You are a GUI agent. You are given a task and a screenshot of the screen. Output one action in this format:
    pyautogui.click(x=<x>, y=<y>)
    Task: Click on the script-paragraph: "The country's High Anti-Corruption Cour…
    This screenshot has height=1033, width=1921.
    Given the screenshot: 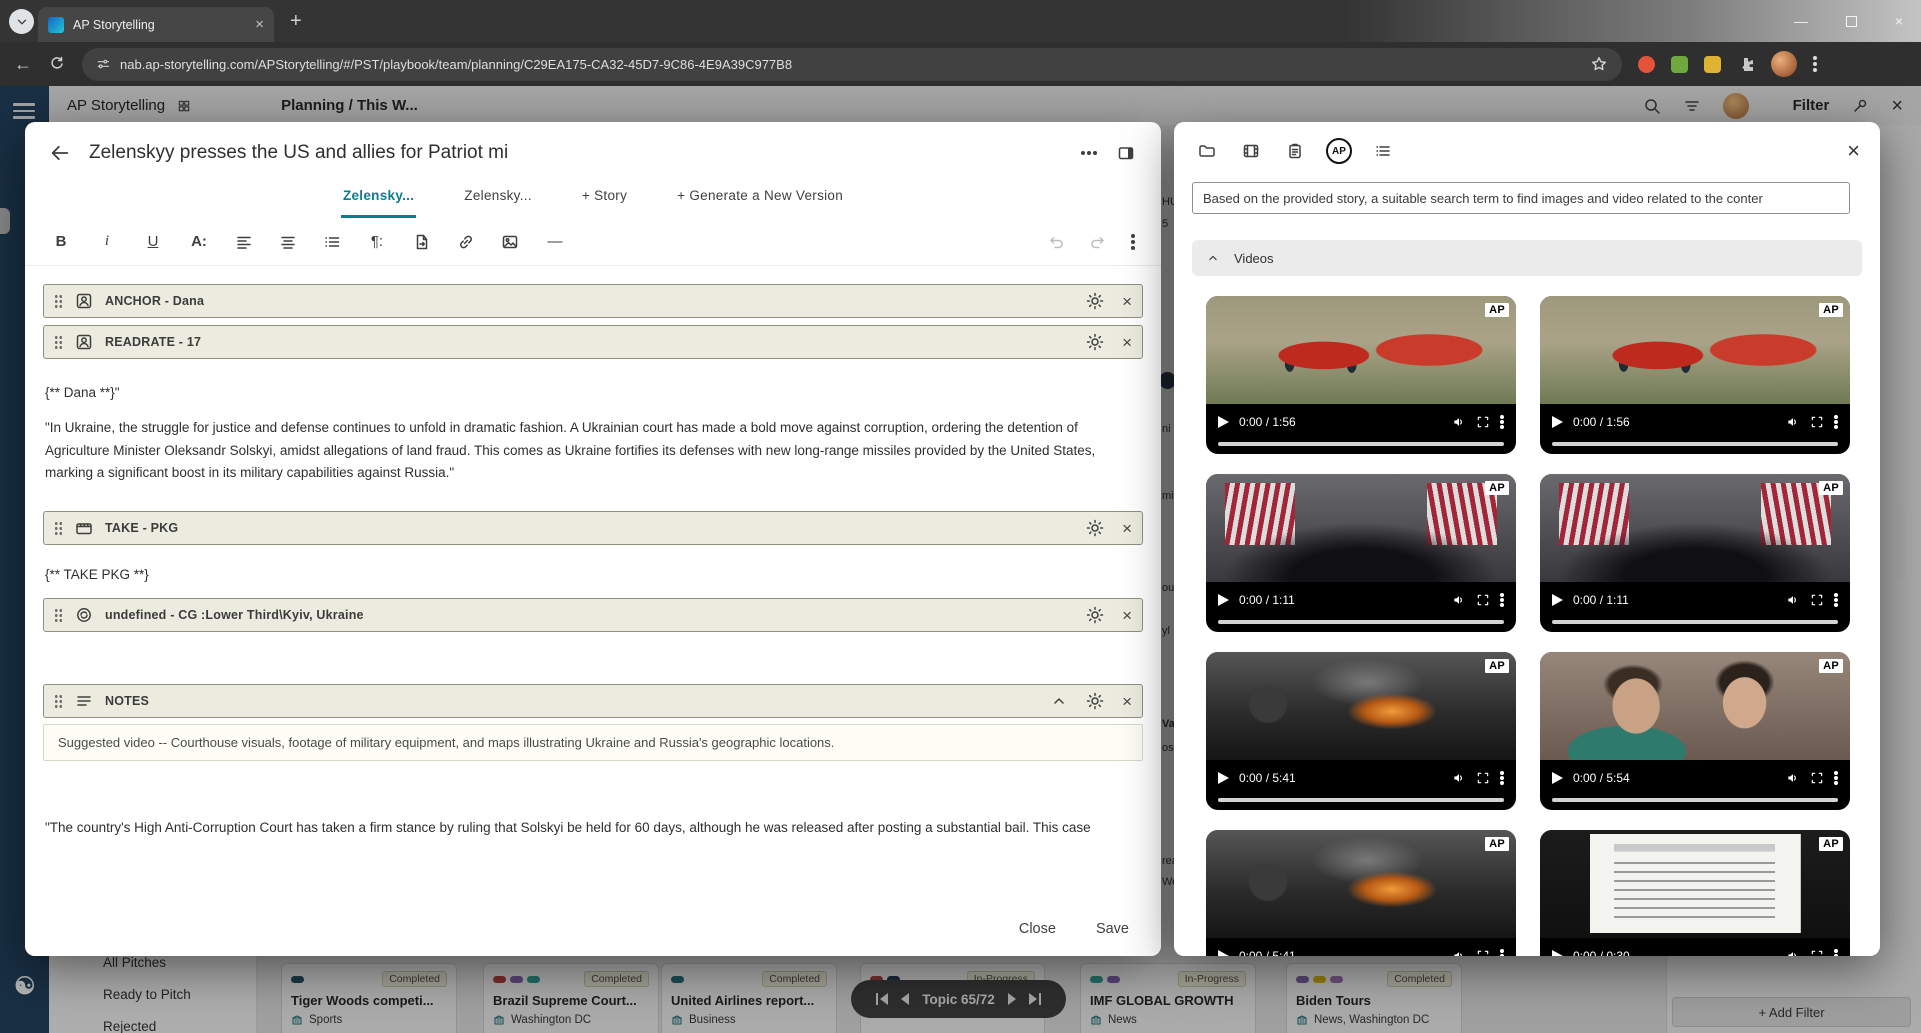 What is the action you would take?
    pyautogui.click(x=591, y=828)
    